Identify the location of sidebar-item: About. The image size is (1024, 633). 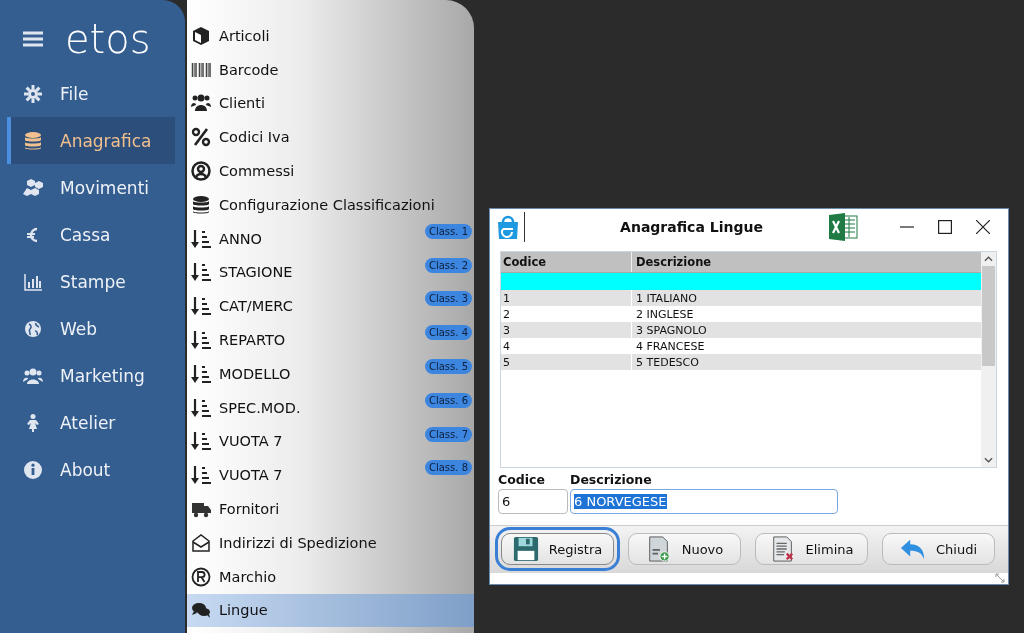
(91, 469).